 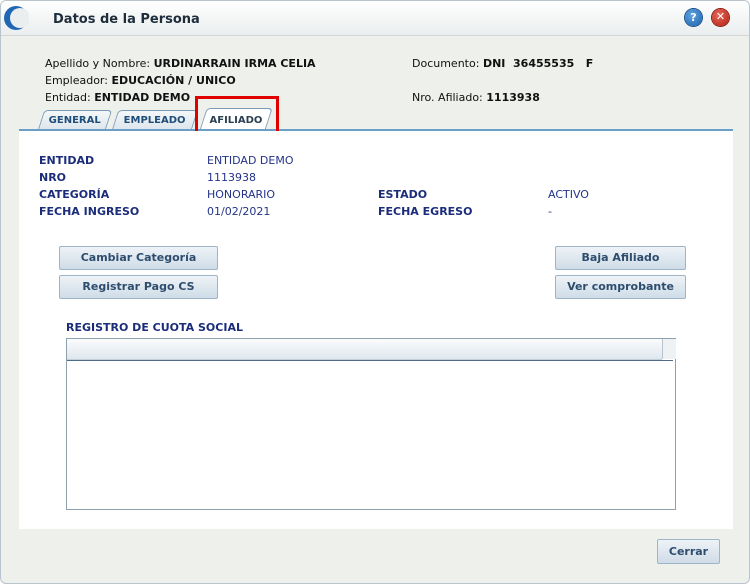 What do you see at coordinates (126, 19) in the screenshot?
I see `window-title: Datos de la Persona` at bounding box center [126, 19].